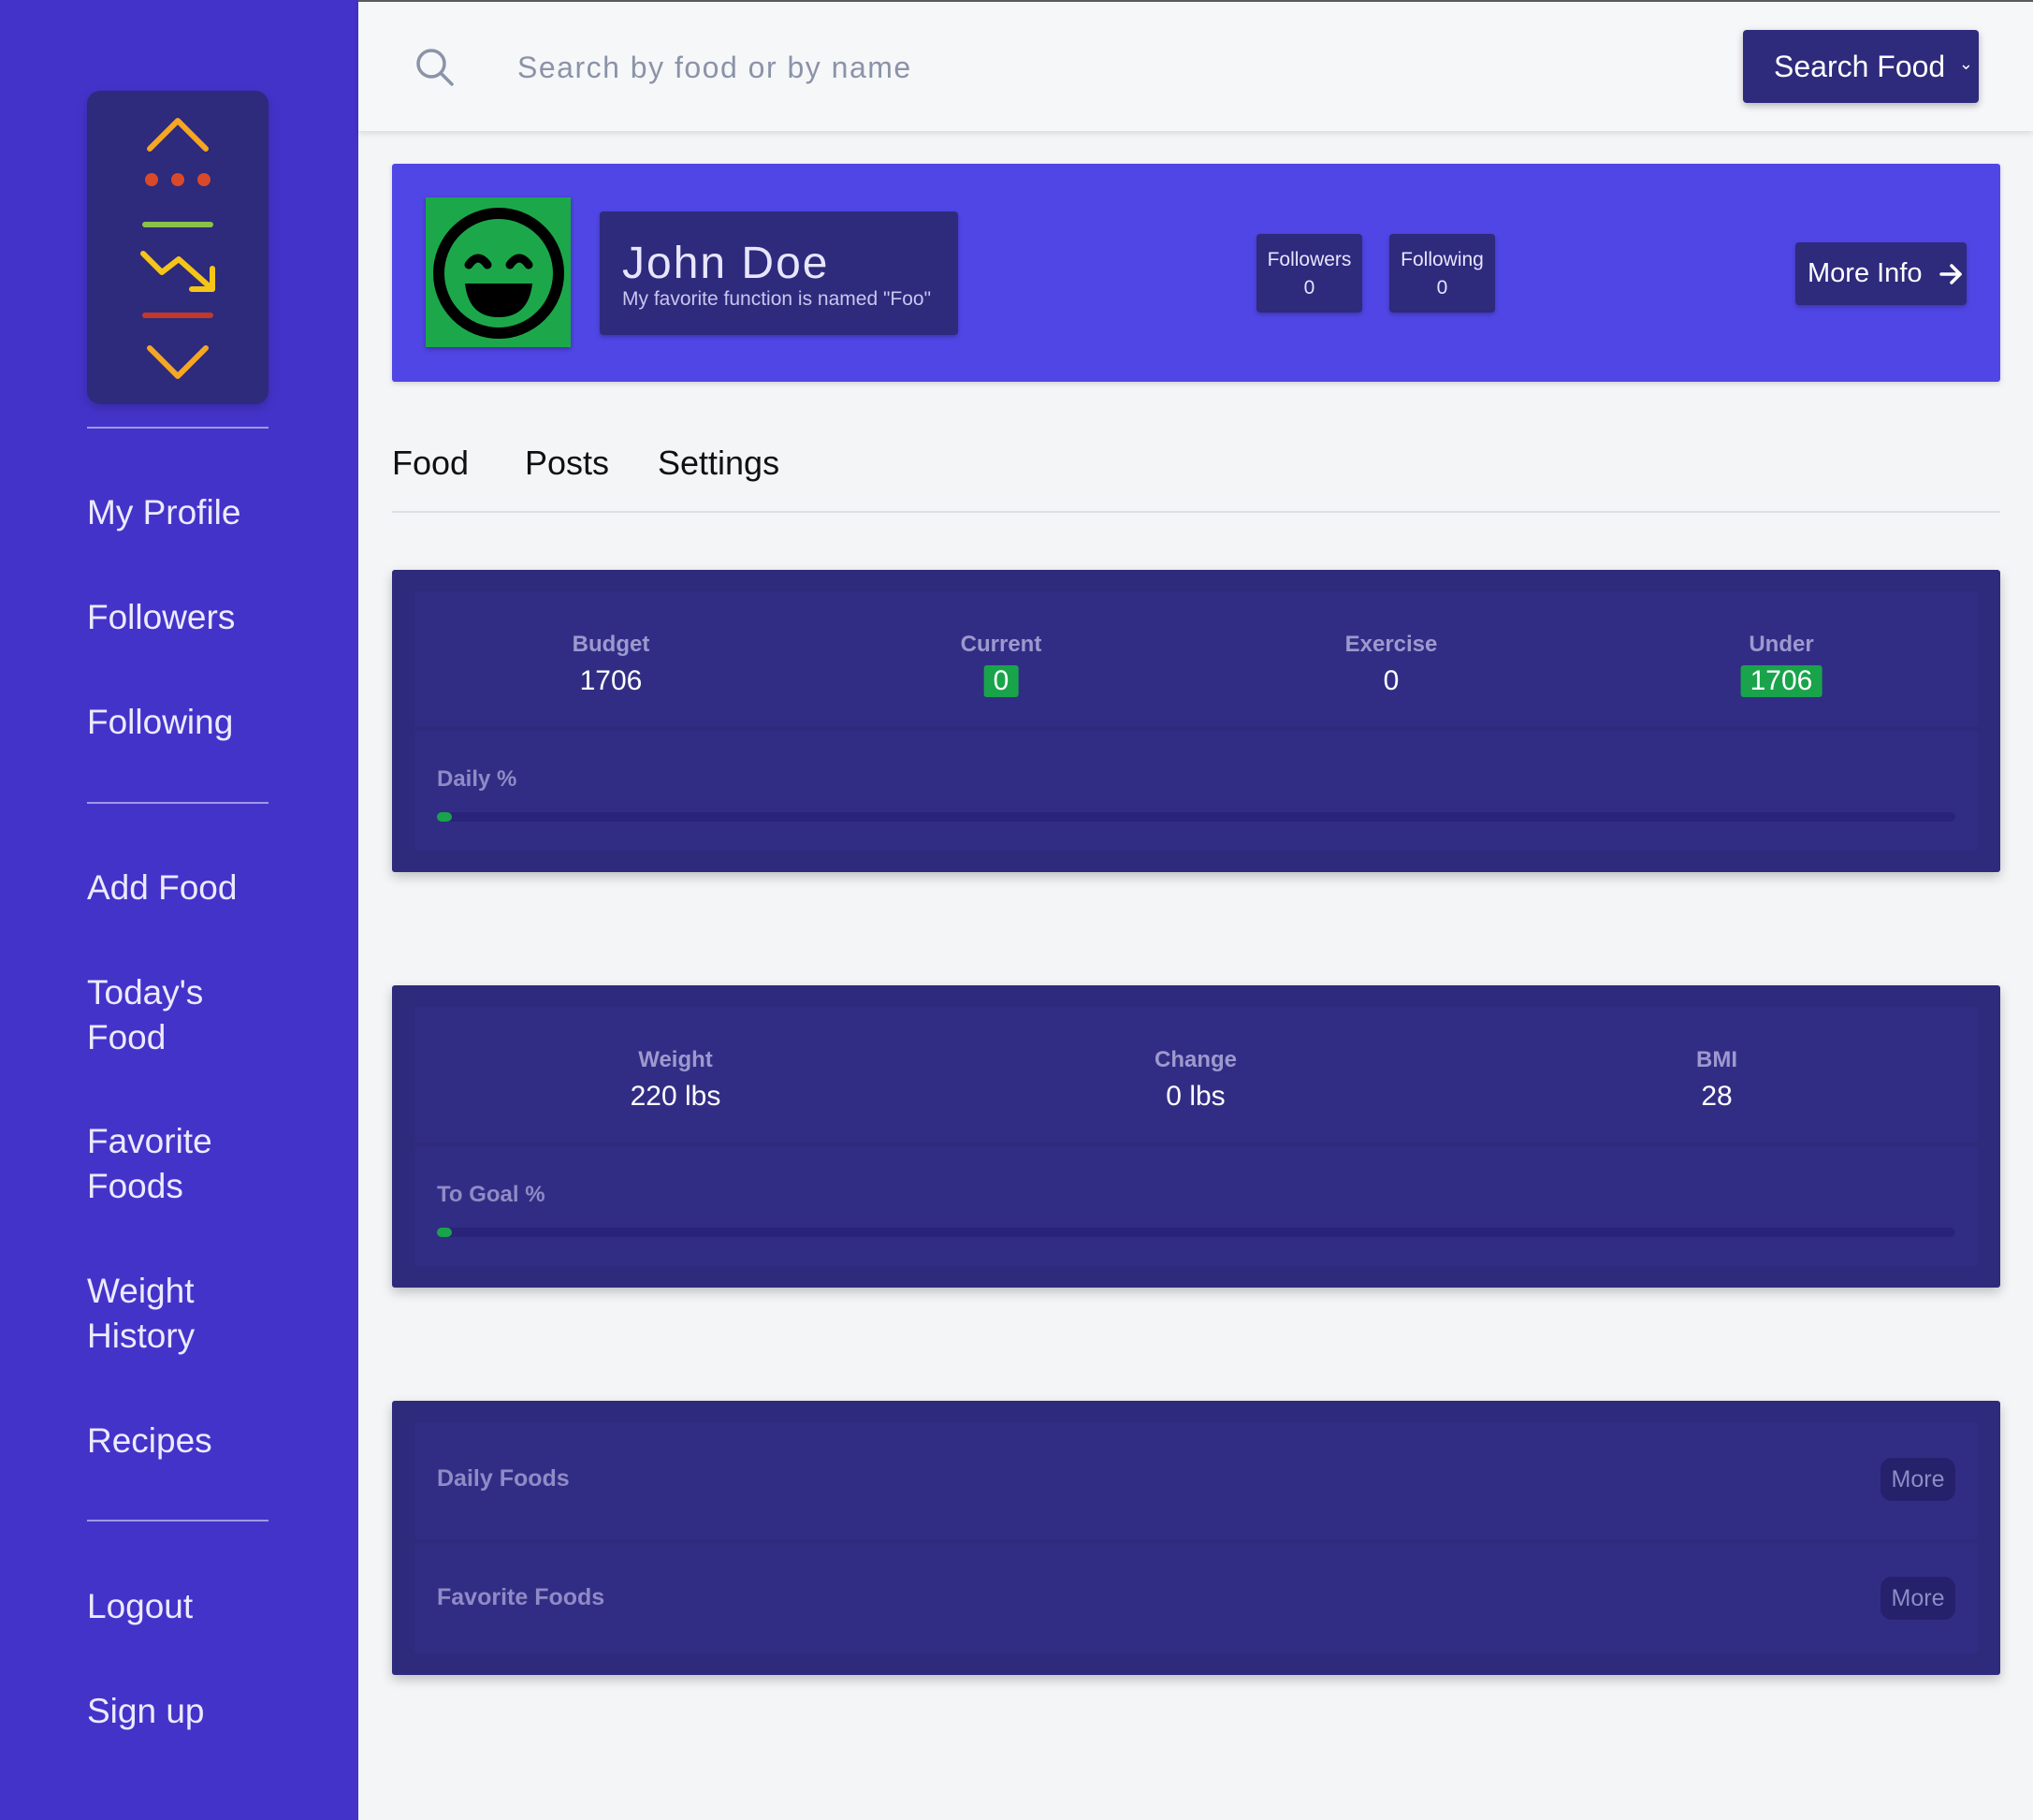 This screenshot has width=2033, height=1820. What do you see at coordinates (718, 463) in the screenshot?
I see `tab-settings: Settings` at bounding box center [718, 463].